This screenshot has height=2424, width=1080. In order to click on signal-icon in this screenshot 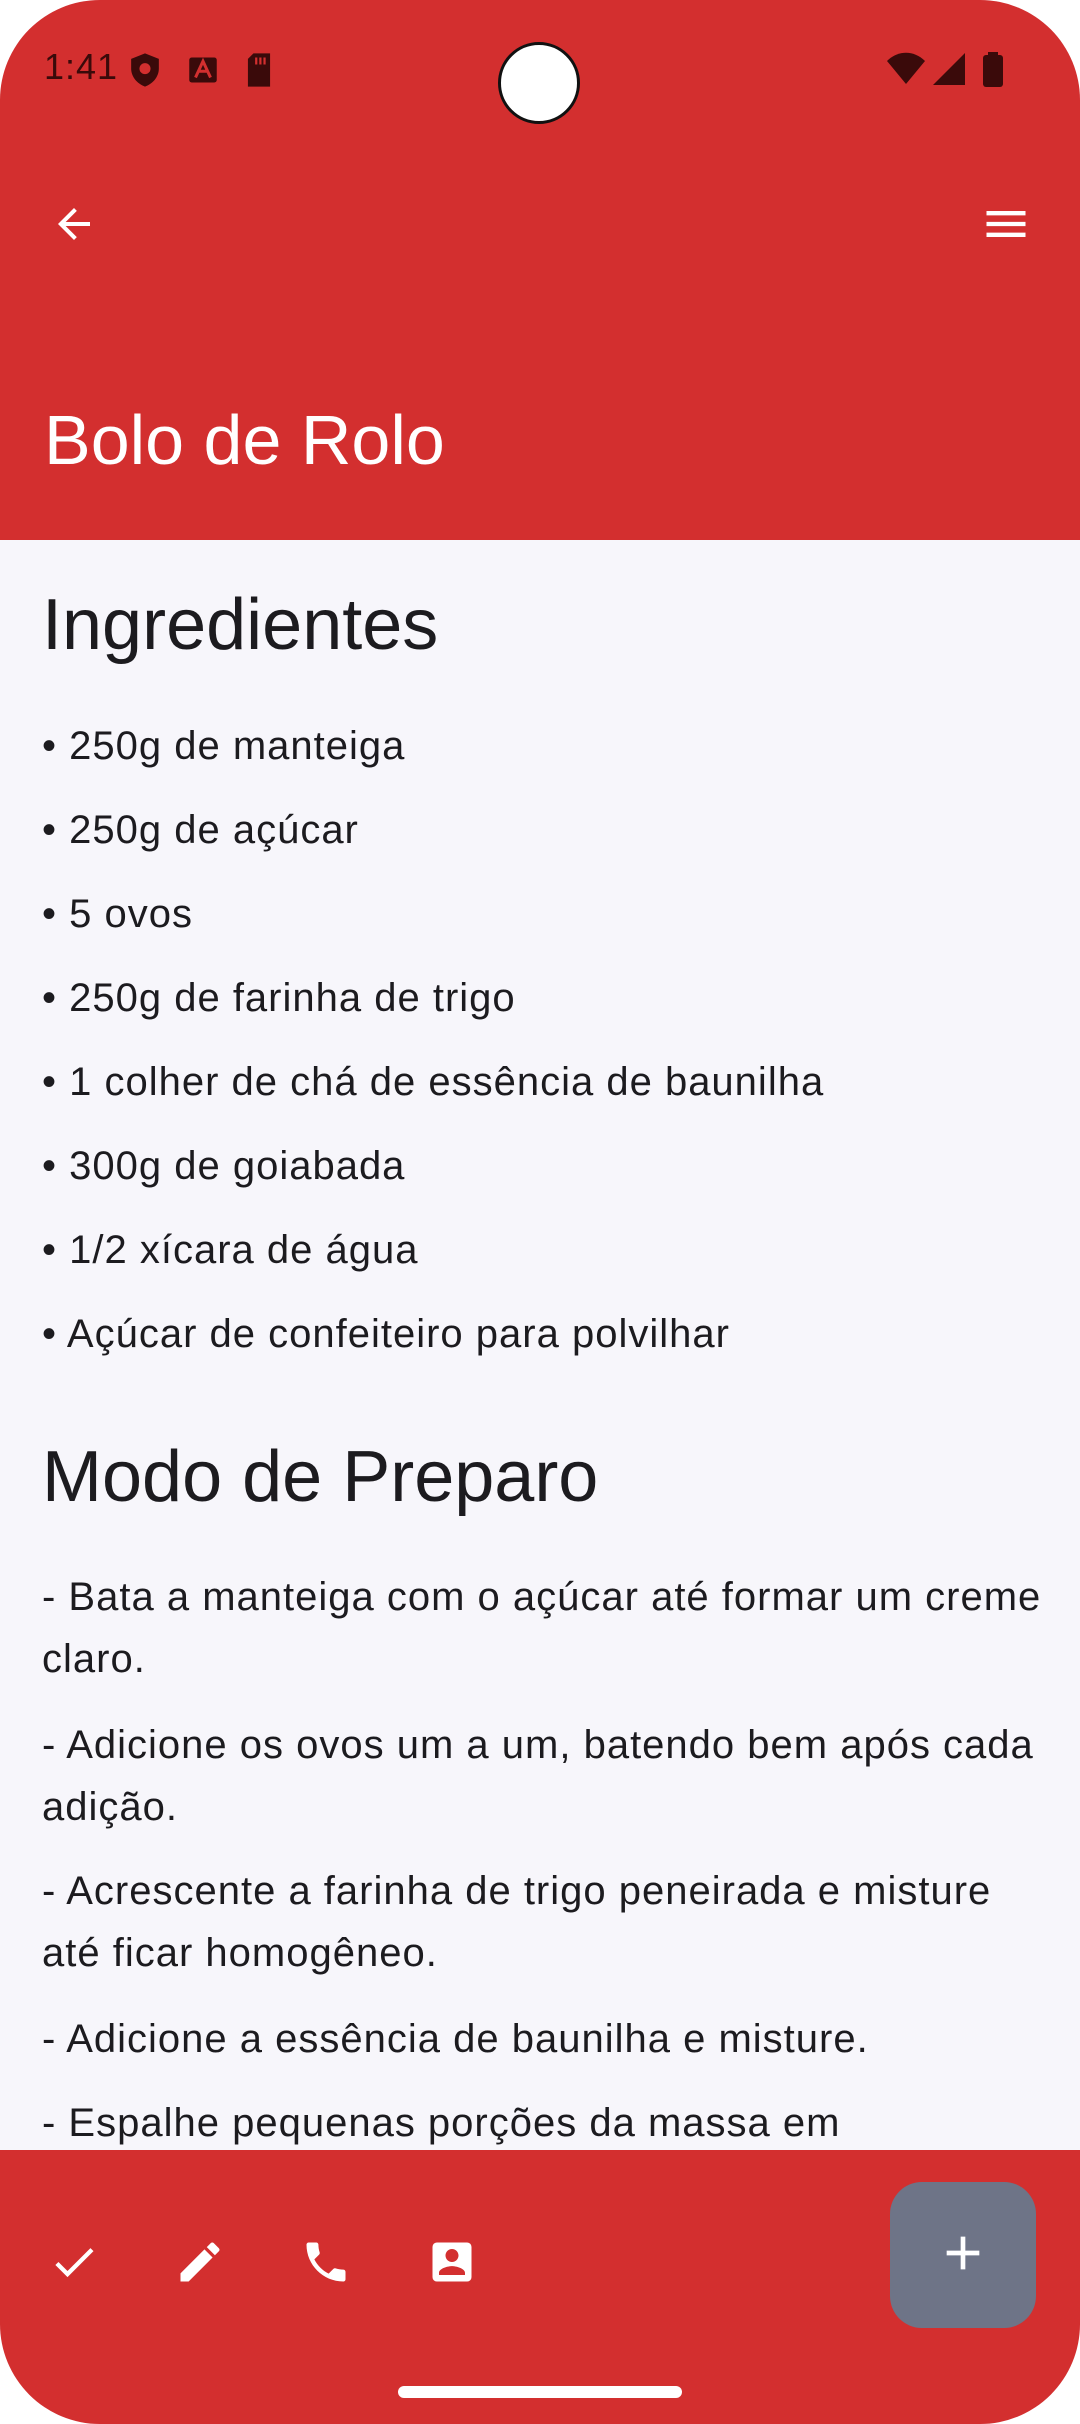, I will do `click(949, 70)`.